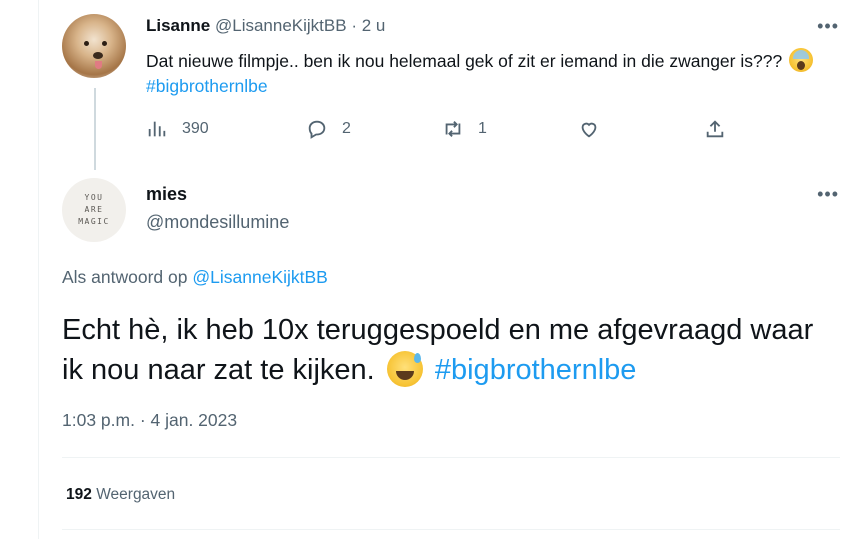 This screenshot has width=857, height=539. Describe the element at coordinates (94, 221) in the screenshot. I see `avatar-text-line: MAGIC` at that location.